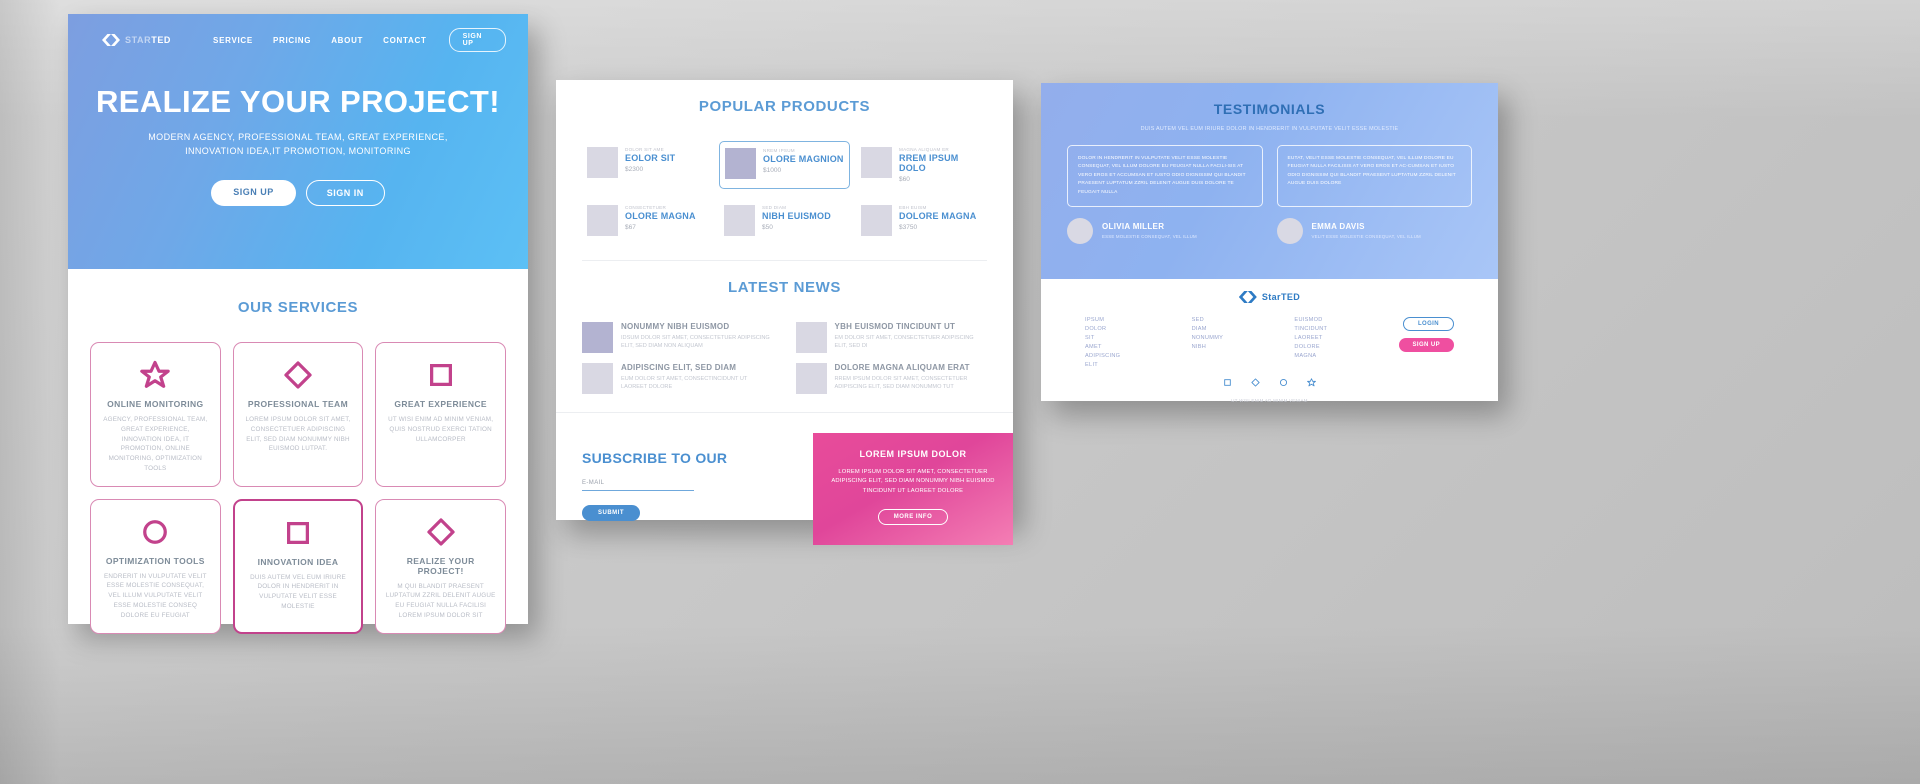  Describe the element at coordinates (803, 159) in the screenshot. I see `product-name: OLORE MAGNION` at that location.